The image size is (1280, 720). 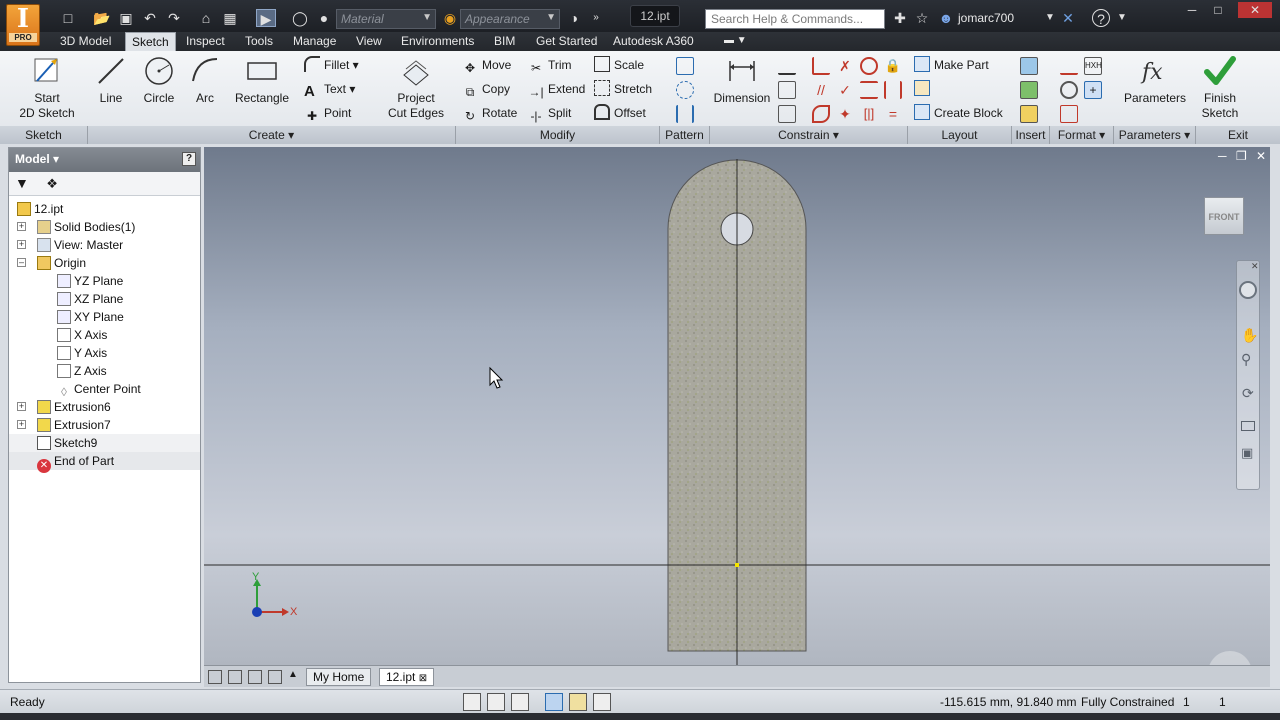 I want to click on make-part-button: Make Part, so click(x=951, y=65).